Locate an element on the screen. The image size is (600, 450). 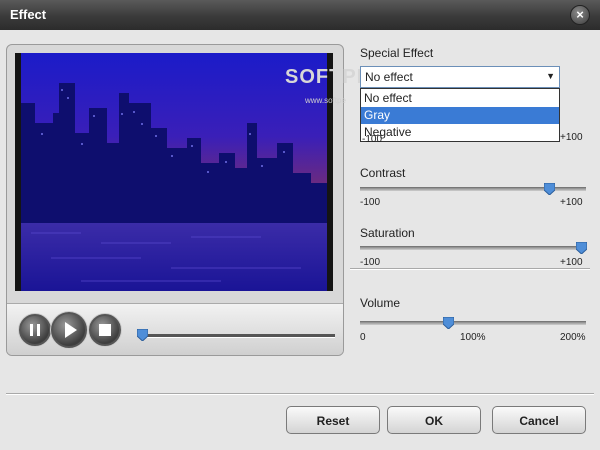
saturation-slider is located at coordinates (473, 248).